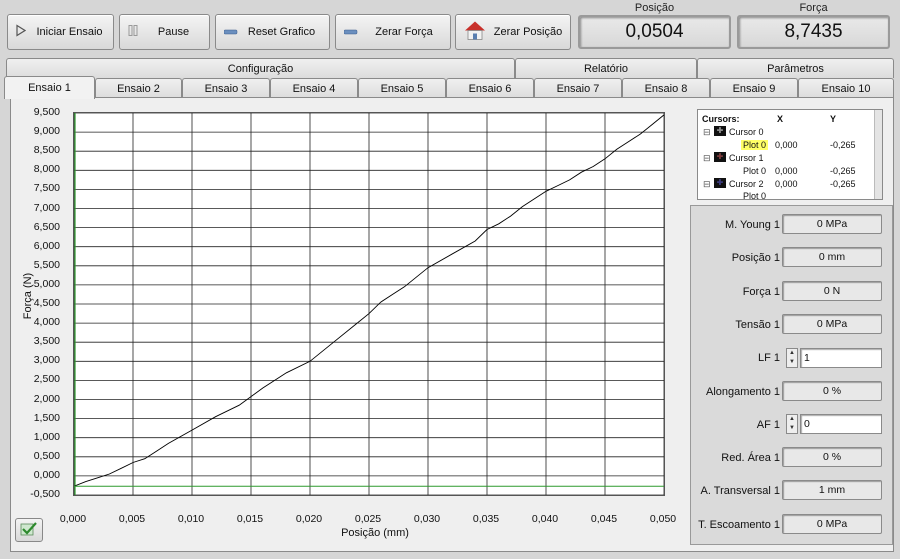  What do you see at coordinates (427, 519) in the screenshot?
I see `x-tick-label: 0,030` at bounding box center [427, 519].